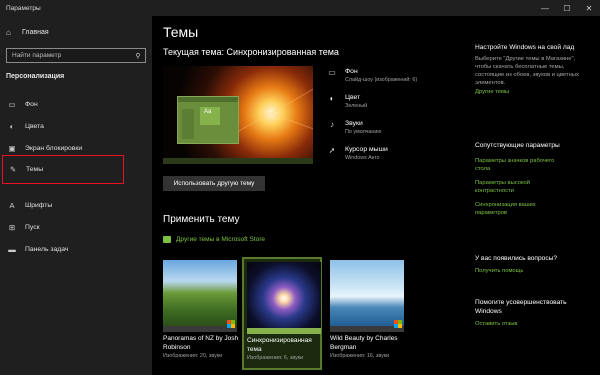  Describe the element at coordinates (589, 8) in the screenshot. I see `close-button: ✕` at that location.